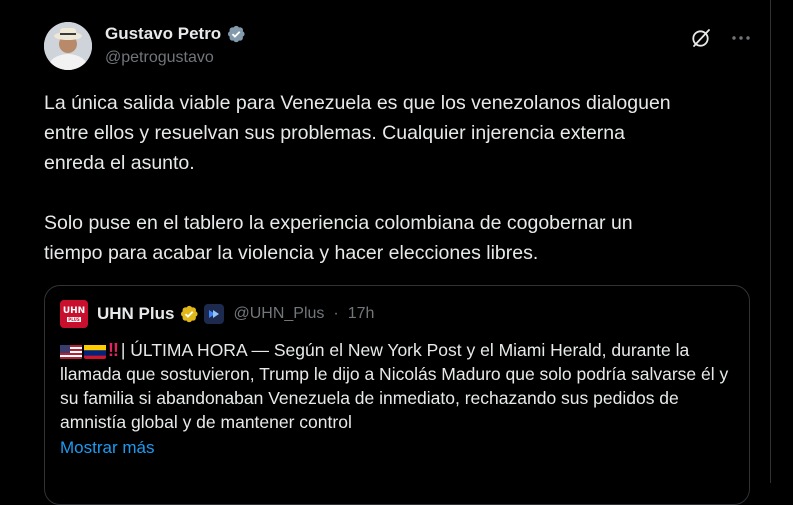 This screenshot has width=793, height=505. I want to click on affiliate-badge-icon, so click(214, 314).